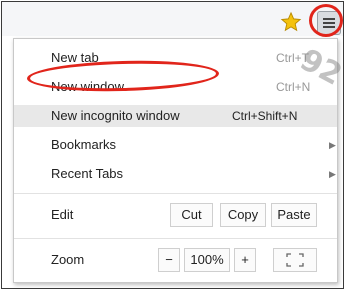 The height and width of the screenshot is (291, 346). Describe the element at coordinates (115, 115) in the screenshot. I see `menu-item-label: New incognito window` at that location.